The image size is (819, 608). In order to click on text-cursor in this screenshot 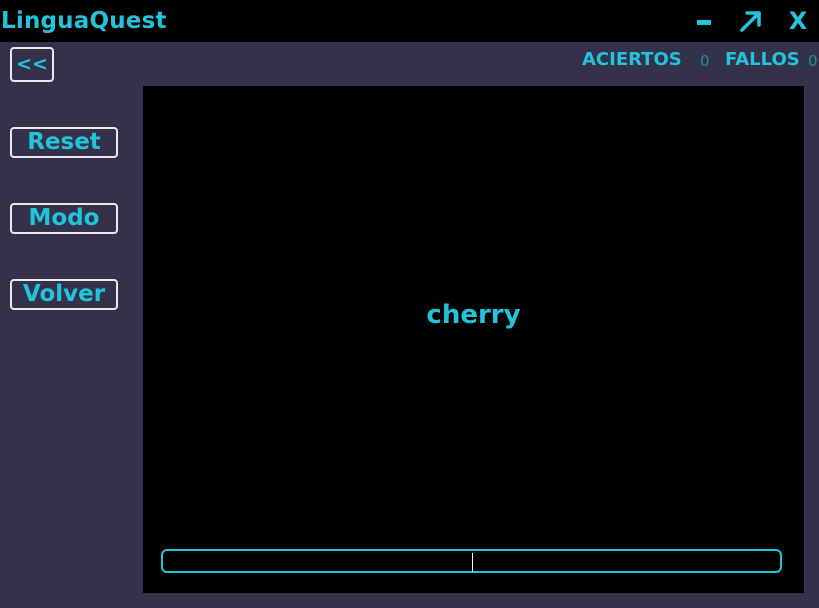, I will do `click(472, 562)`.